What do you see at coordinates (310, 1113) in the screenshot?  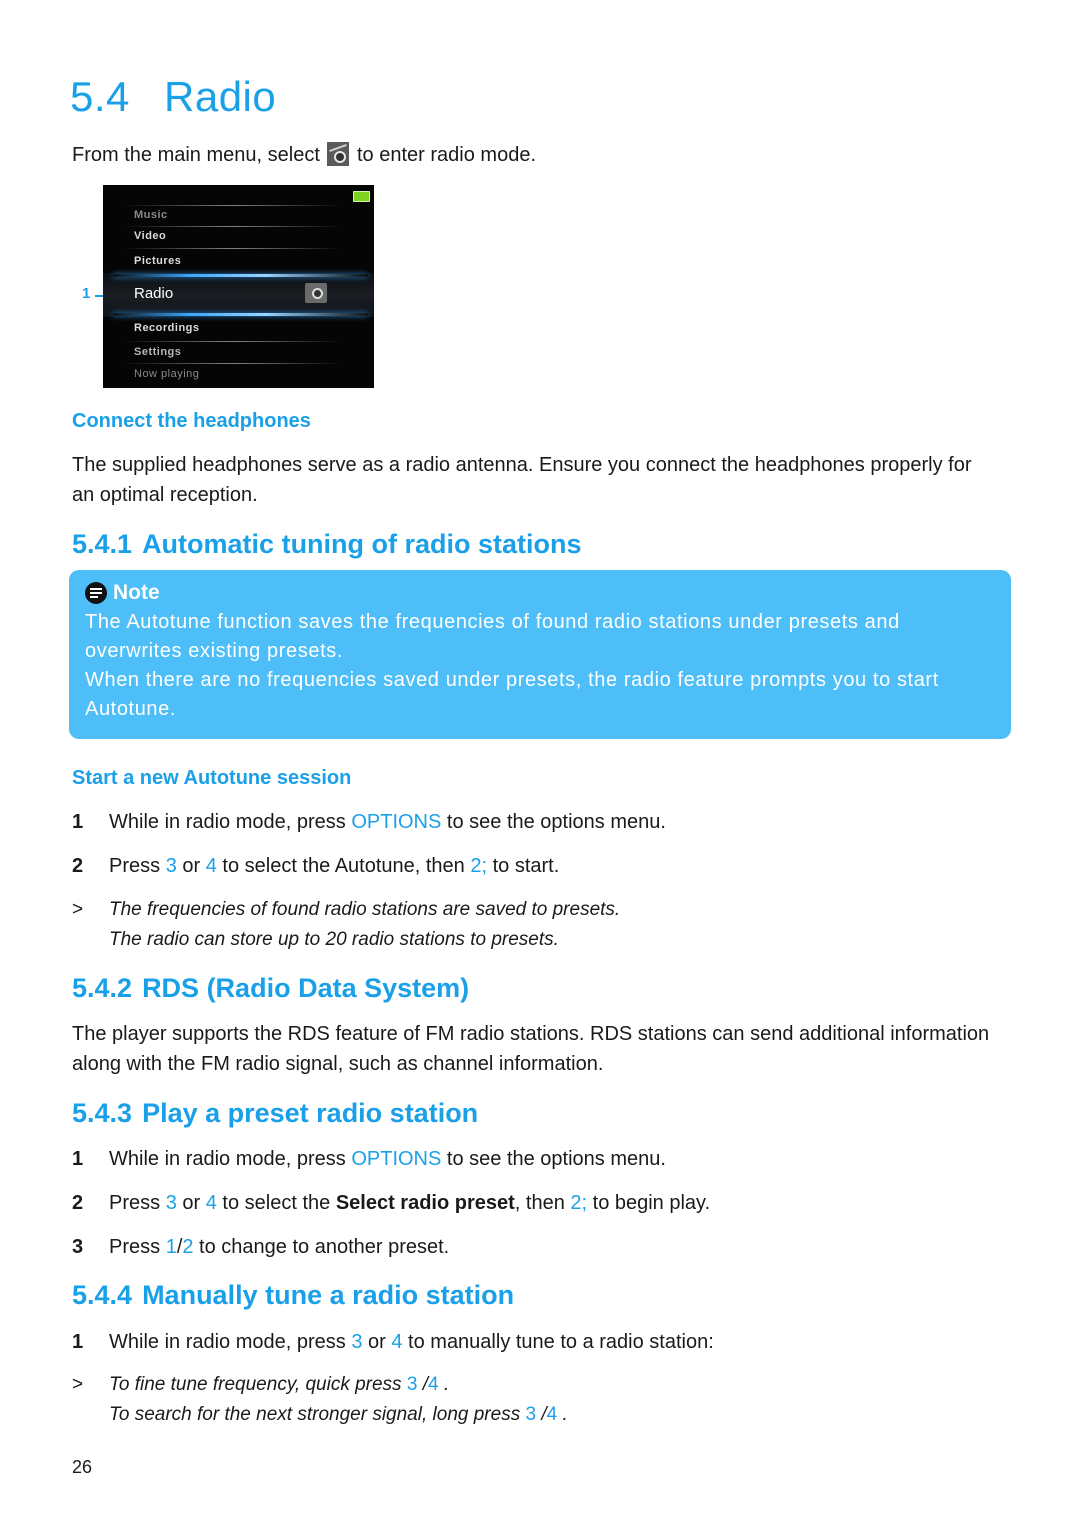 I see `section-title: Play a preset radio station` at bounding box center [310, 1113].